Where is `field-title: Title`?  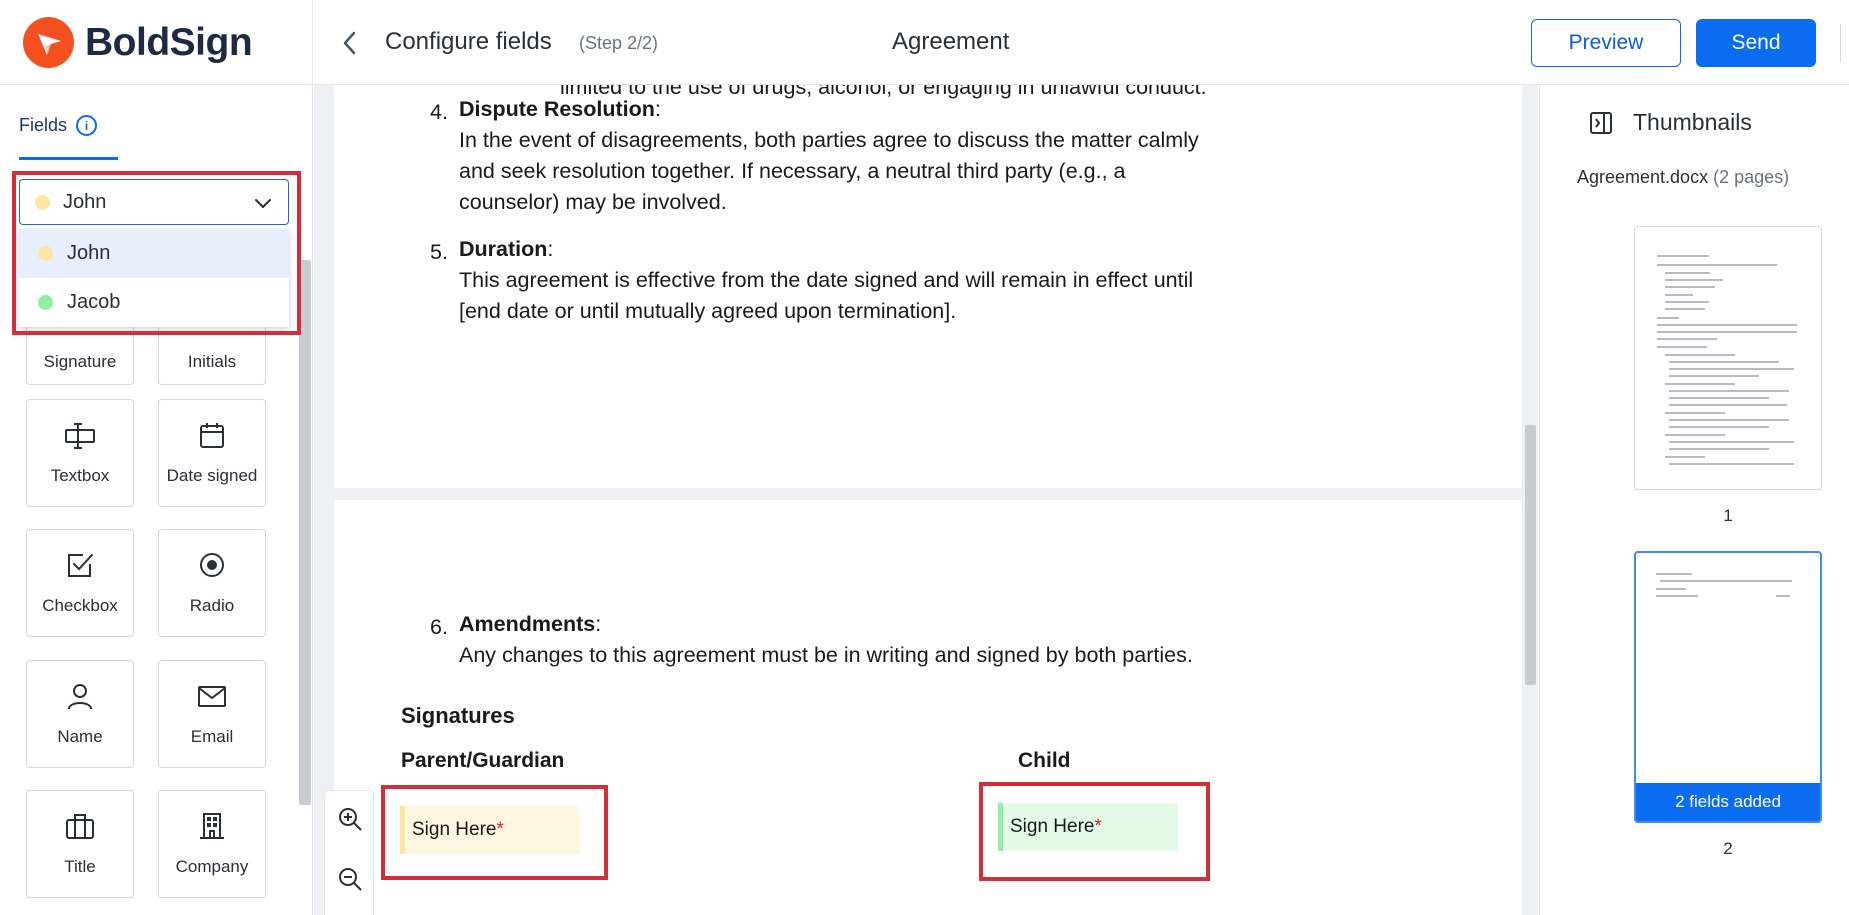 field-title: Title is located at coordinates (80, 844).